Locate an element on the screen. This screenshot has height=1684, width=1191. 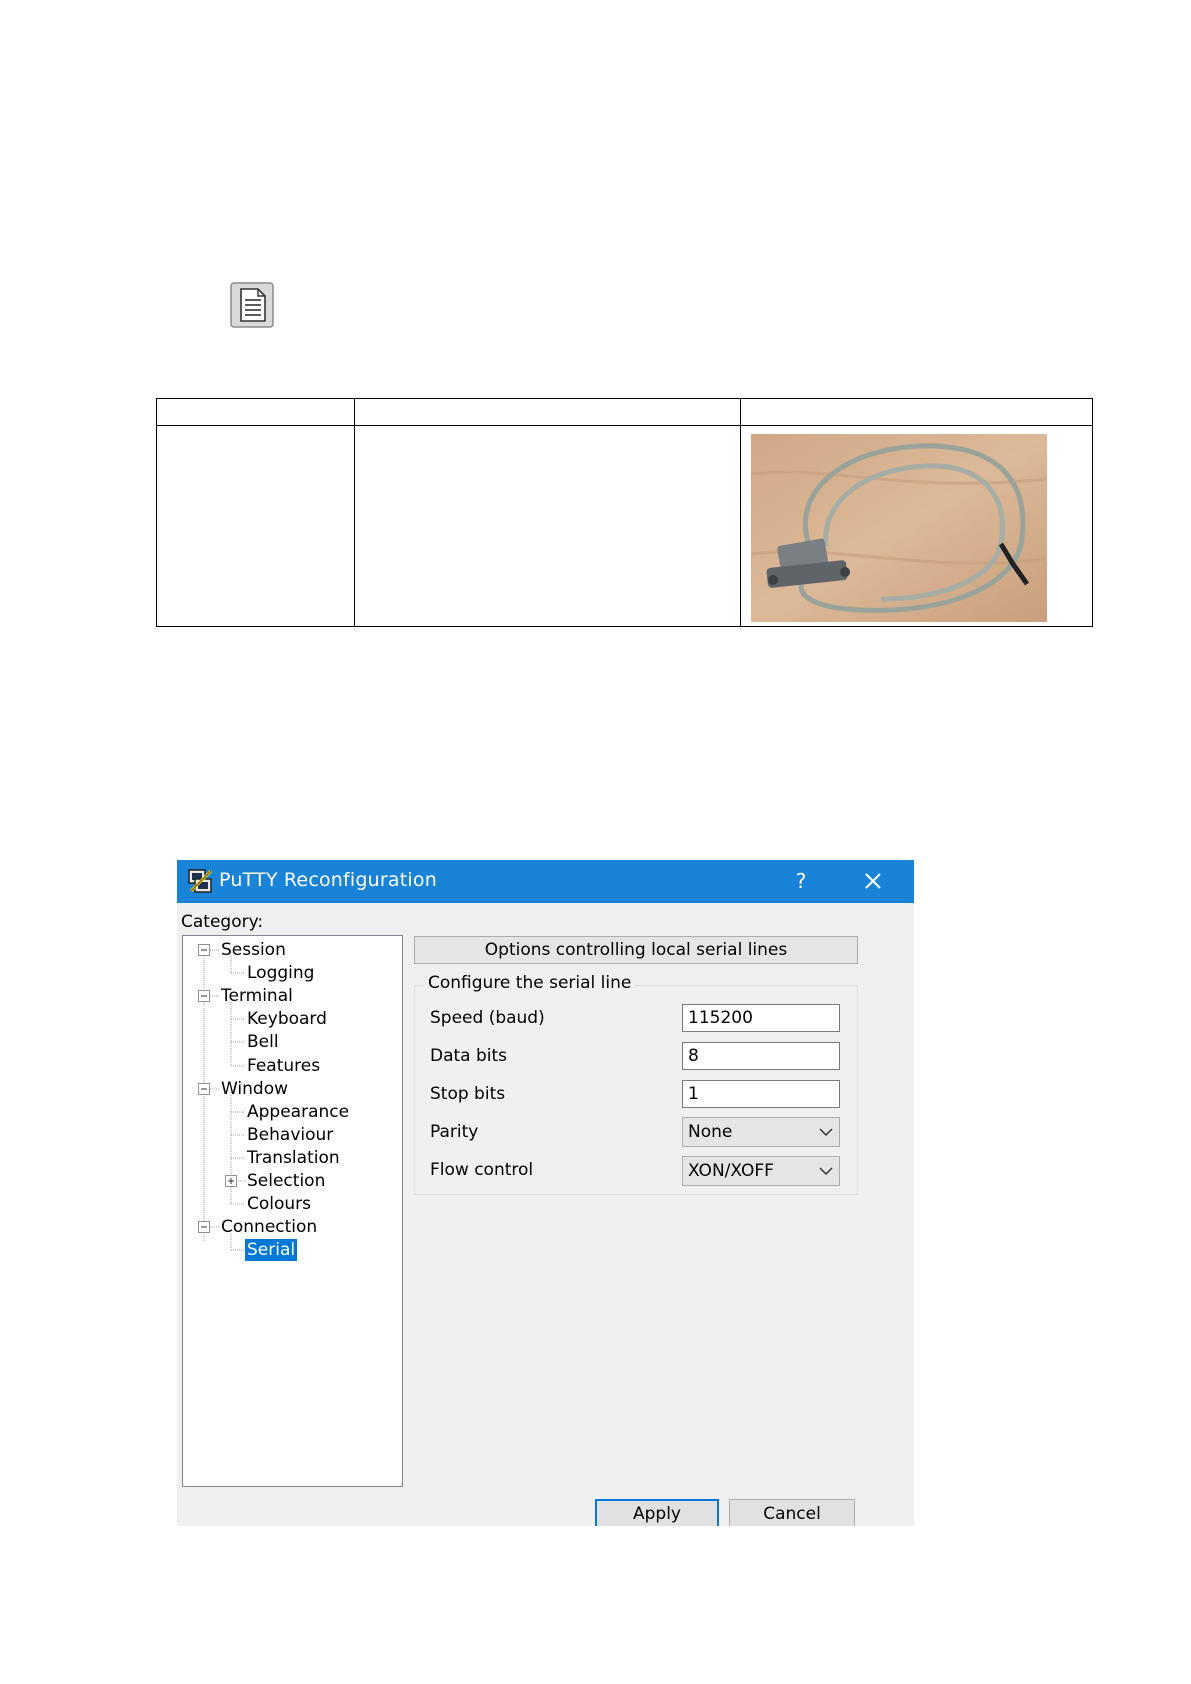
speed-input: 115200 is located at coordinates (761, 1018).